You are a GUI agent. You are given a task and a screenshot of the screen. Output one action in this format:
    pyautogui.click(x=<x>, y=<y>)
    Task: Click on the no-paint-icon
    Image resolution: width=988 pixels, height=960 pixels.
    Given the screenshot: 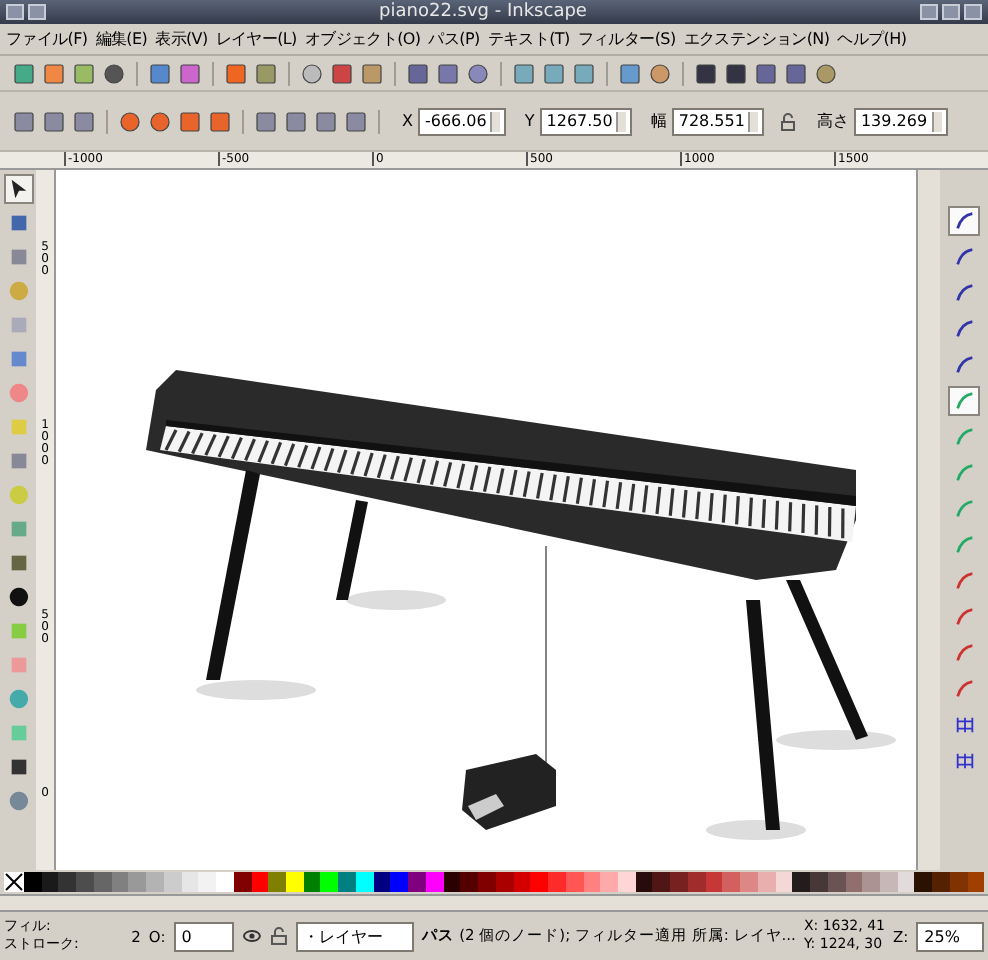 What is the action you would take?
    pyautogui.click(x=14, y=882)
    